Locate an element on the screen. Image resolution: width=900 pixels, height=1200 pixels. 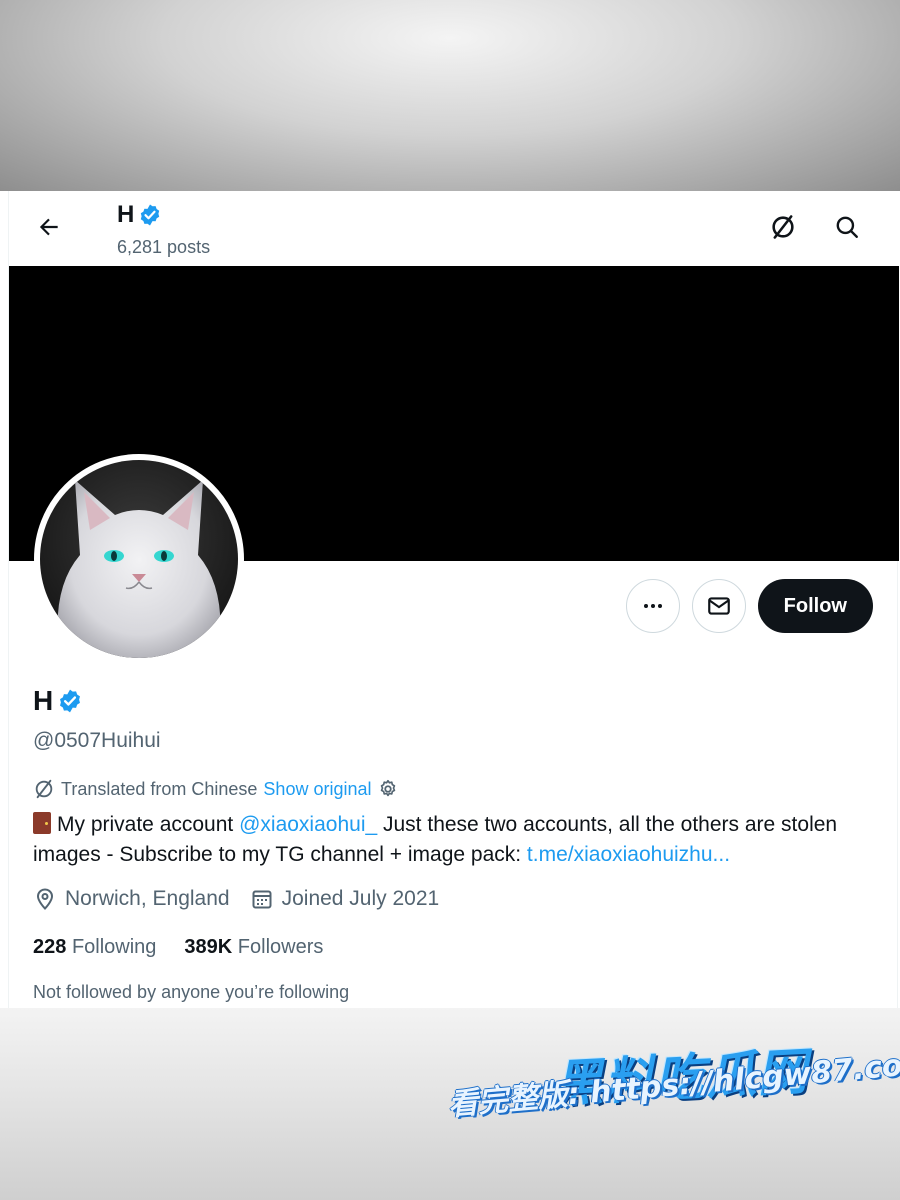
more-button is located at coordinates (652, 606).